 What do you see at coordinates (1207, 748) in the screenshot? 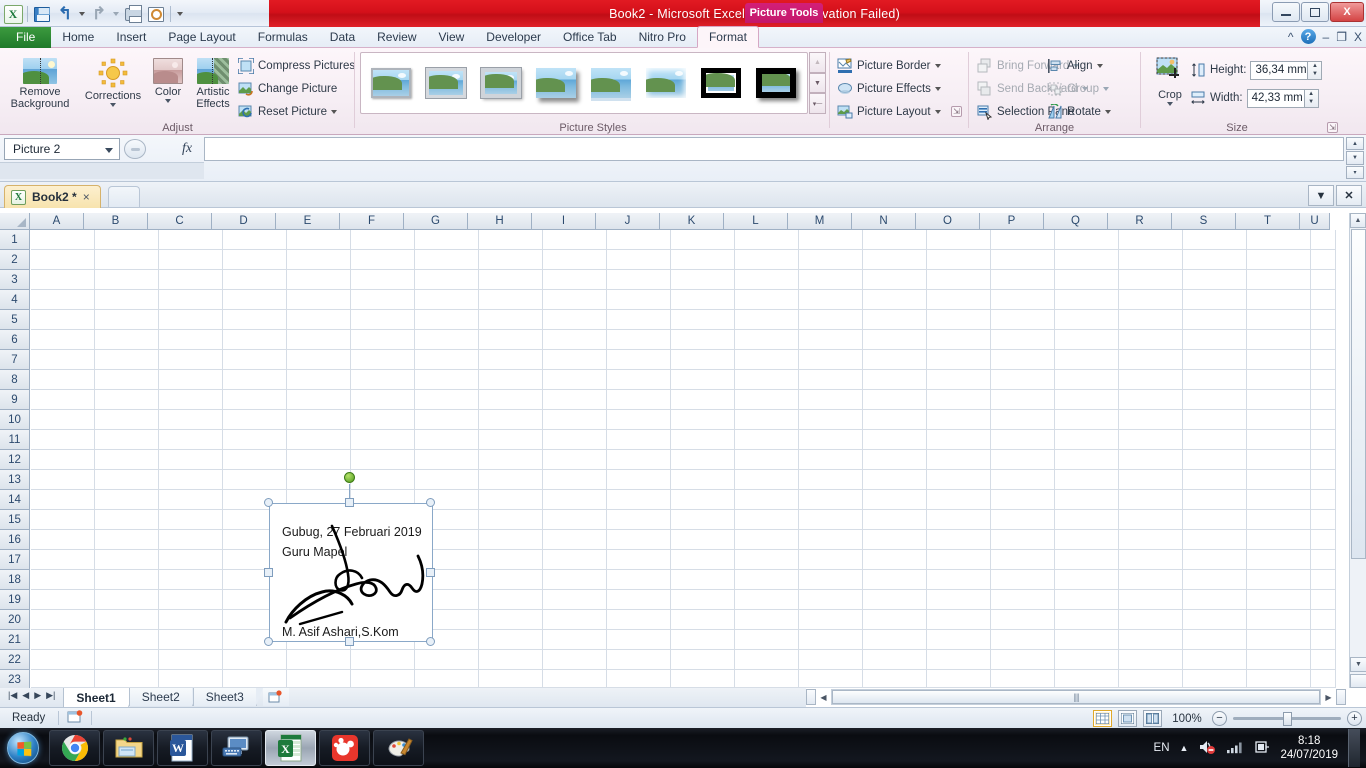
I see `volume-muted-icon` at bounding box center [1207, 748].